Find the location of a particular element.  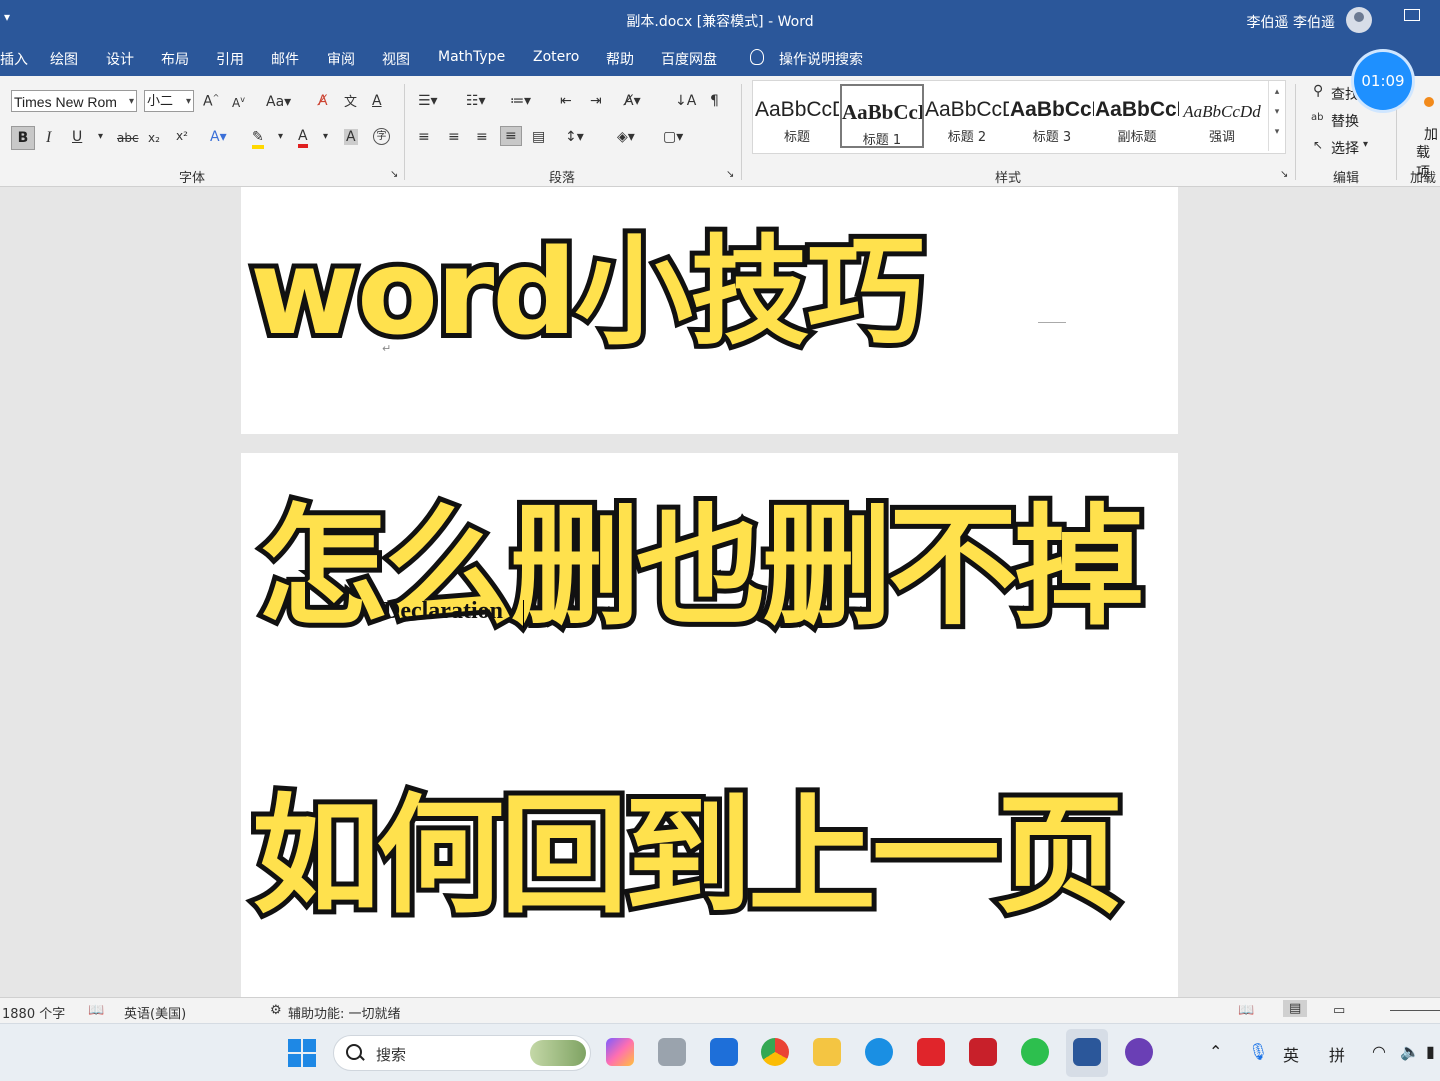

tab-references: 引用 is located at coordinates (230, 59).